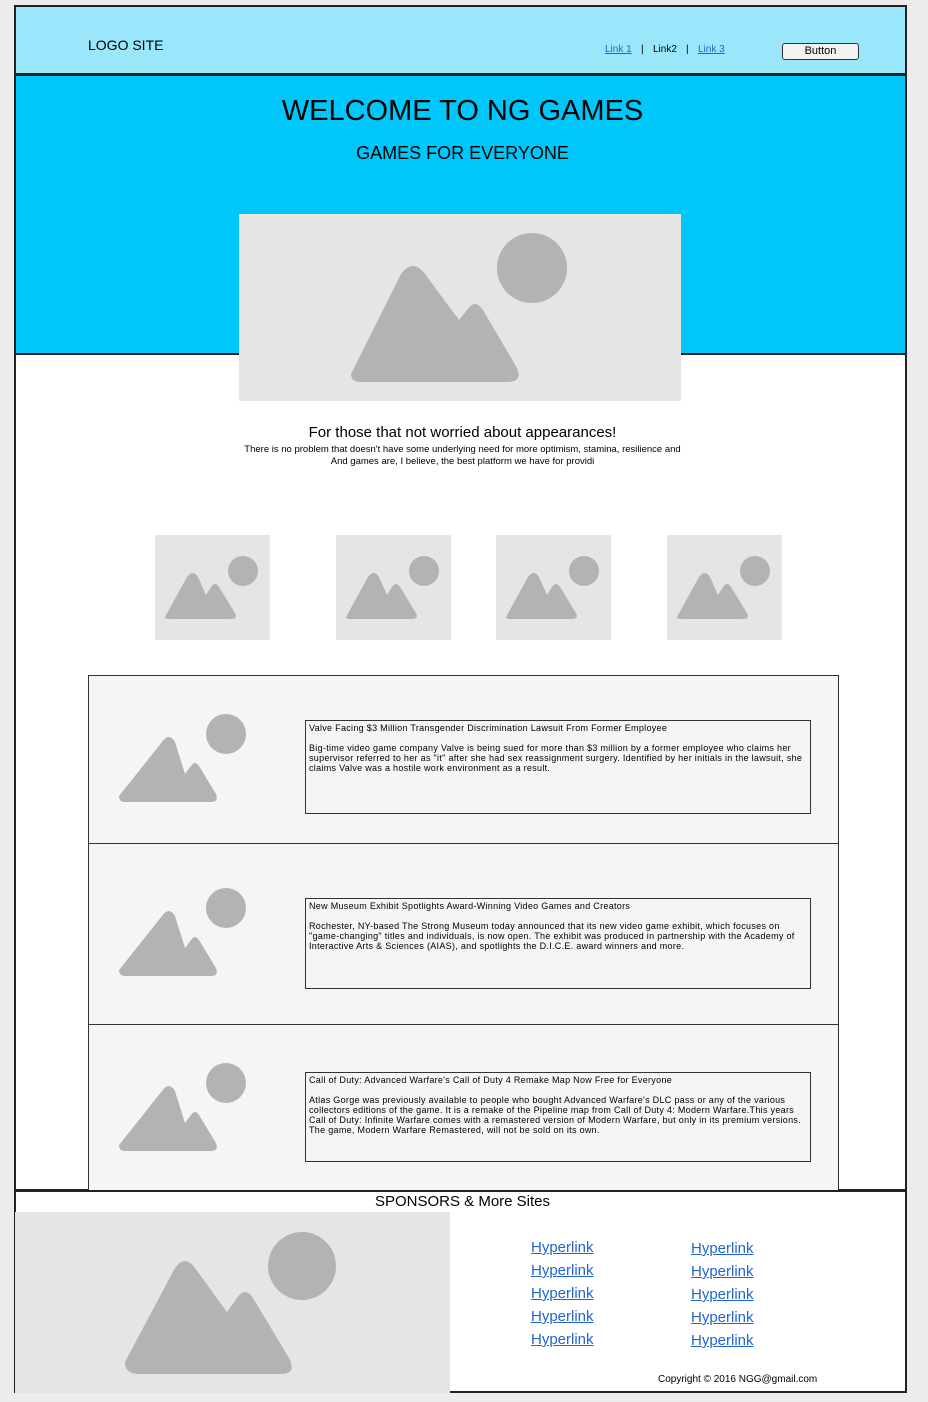 This screenshot has height=1402, width=928. What do you see at coordinates (462, 1201) in the screenshot?
I see `sponsors-title: SPONSORS & More Sites` at bounding box center [462, 1201].